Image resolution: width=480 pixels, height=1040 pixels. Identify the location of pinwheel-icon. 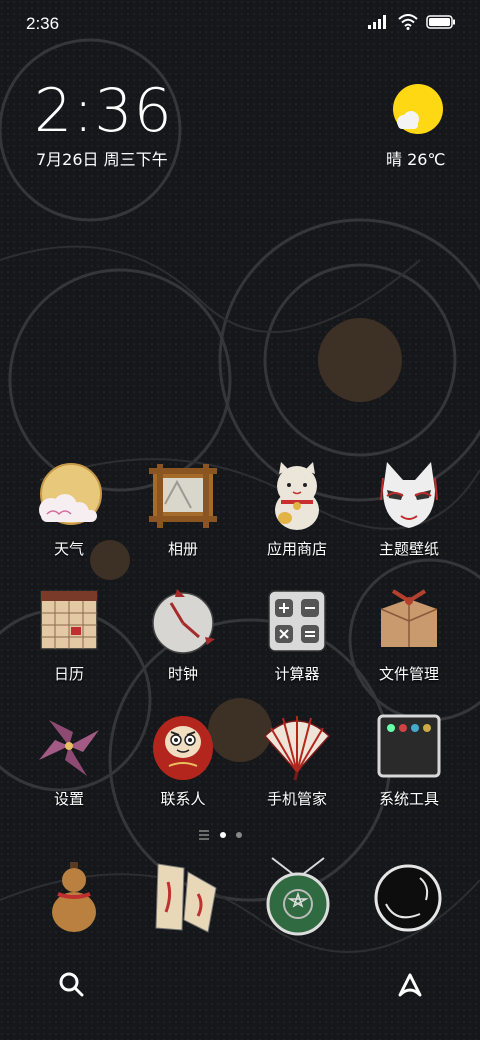
(69, 748).